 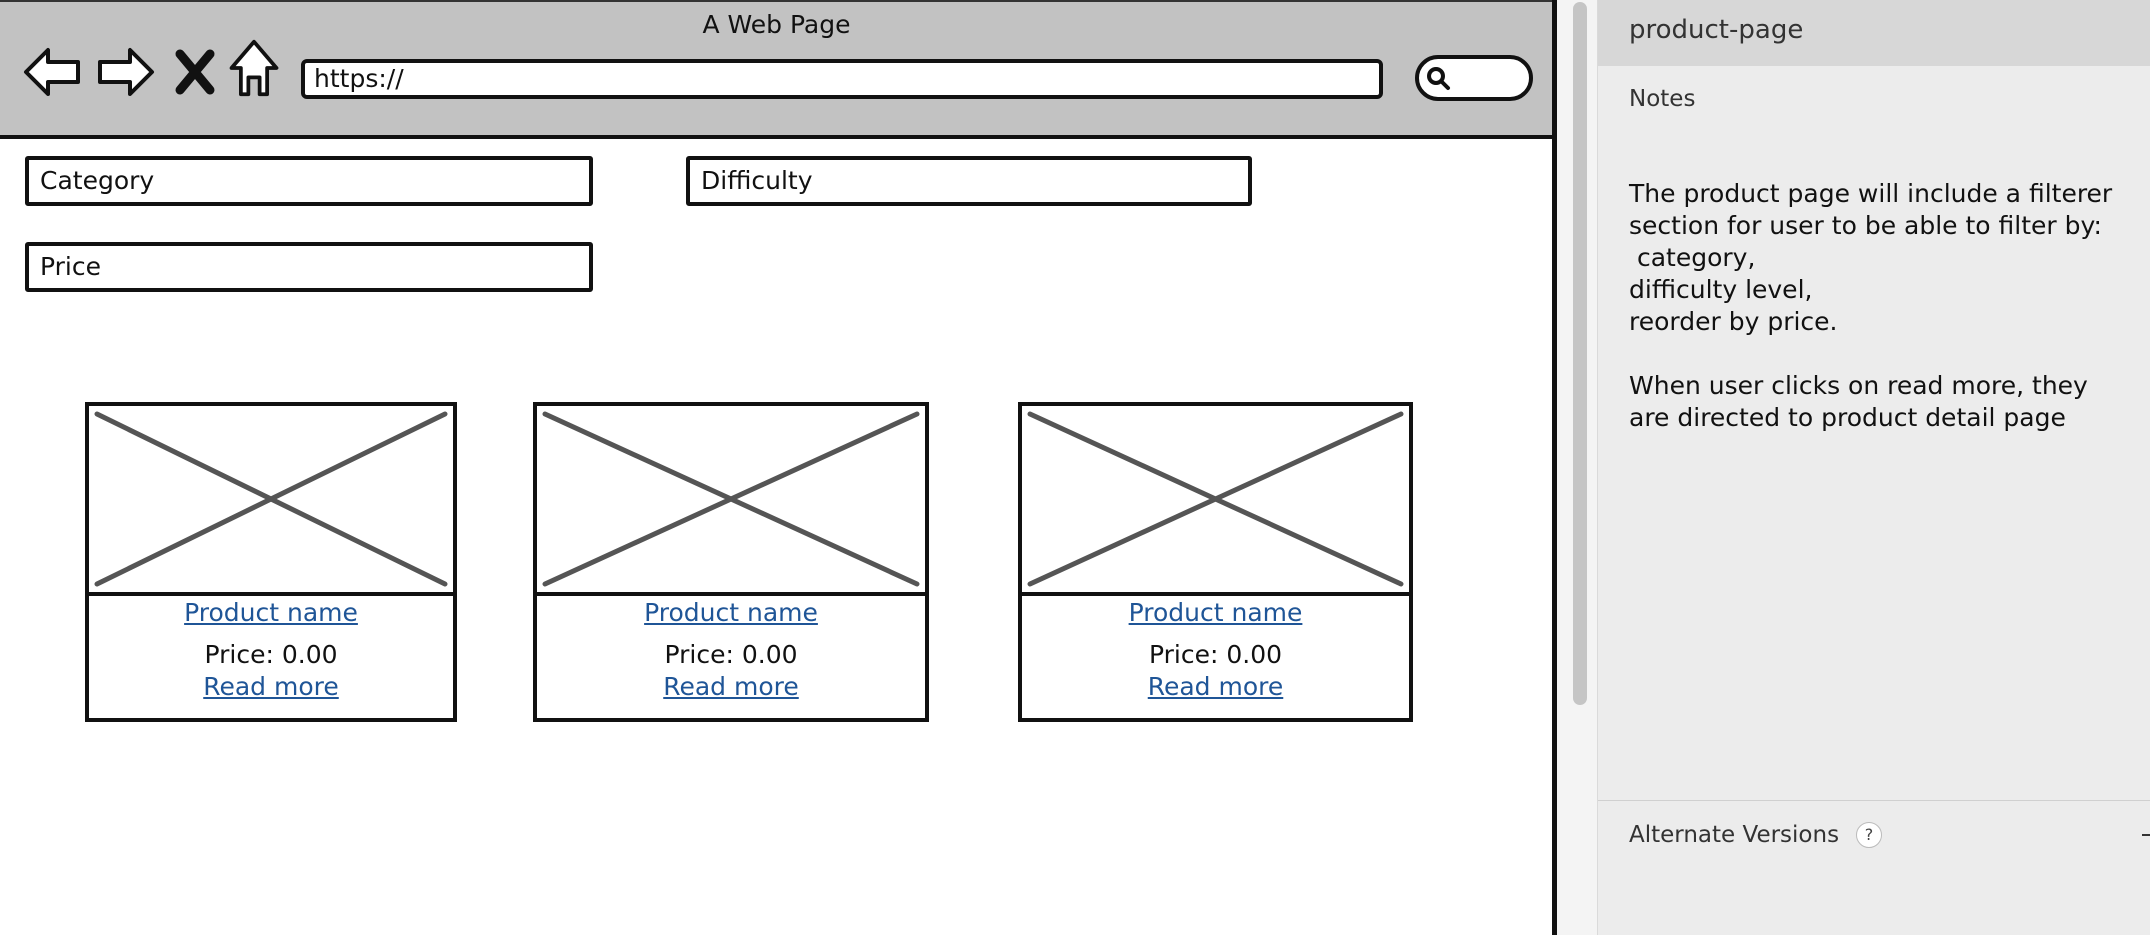 I want to click on collapse-icon, so click(x=2146, y=835).